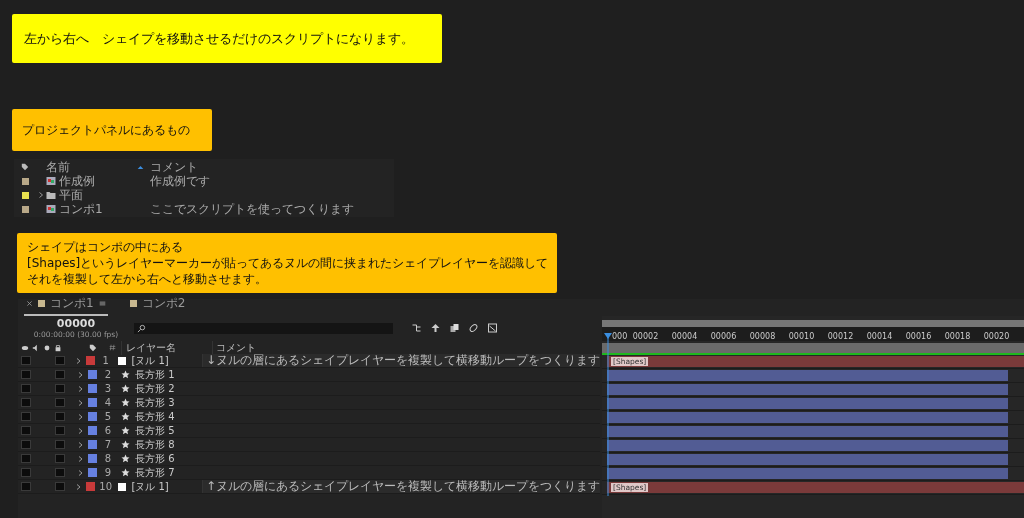  I want to click on layer-number: 3, so click(108, 388).